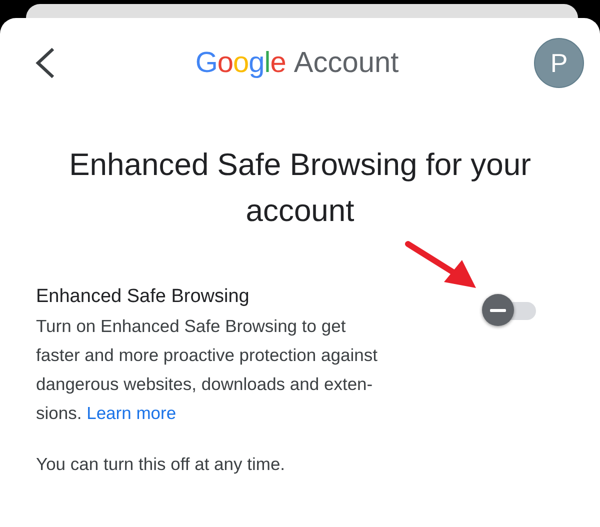 The width and height of the screenshot is (600, 527). Describe the element at coordinates (143, 297) in the screenshot. I see `setting-label: Enhanced Safe Browsing` at that location.